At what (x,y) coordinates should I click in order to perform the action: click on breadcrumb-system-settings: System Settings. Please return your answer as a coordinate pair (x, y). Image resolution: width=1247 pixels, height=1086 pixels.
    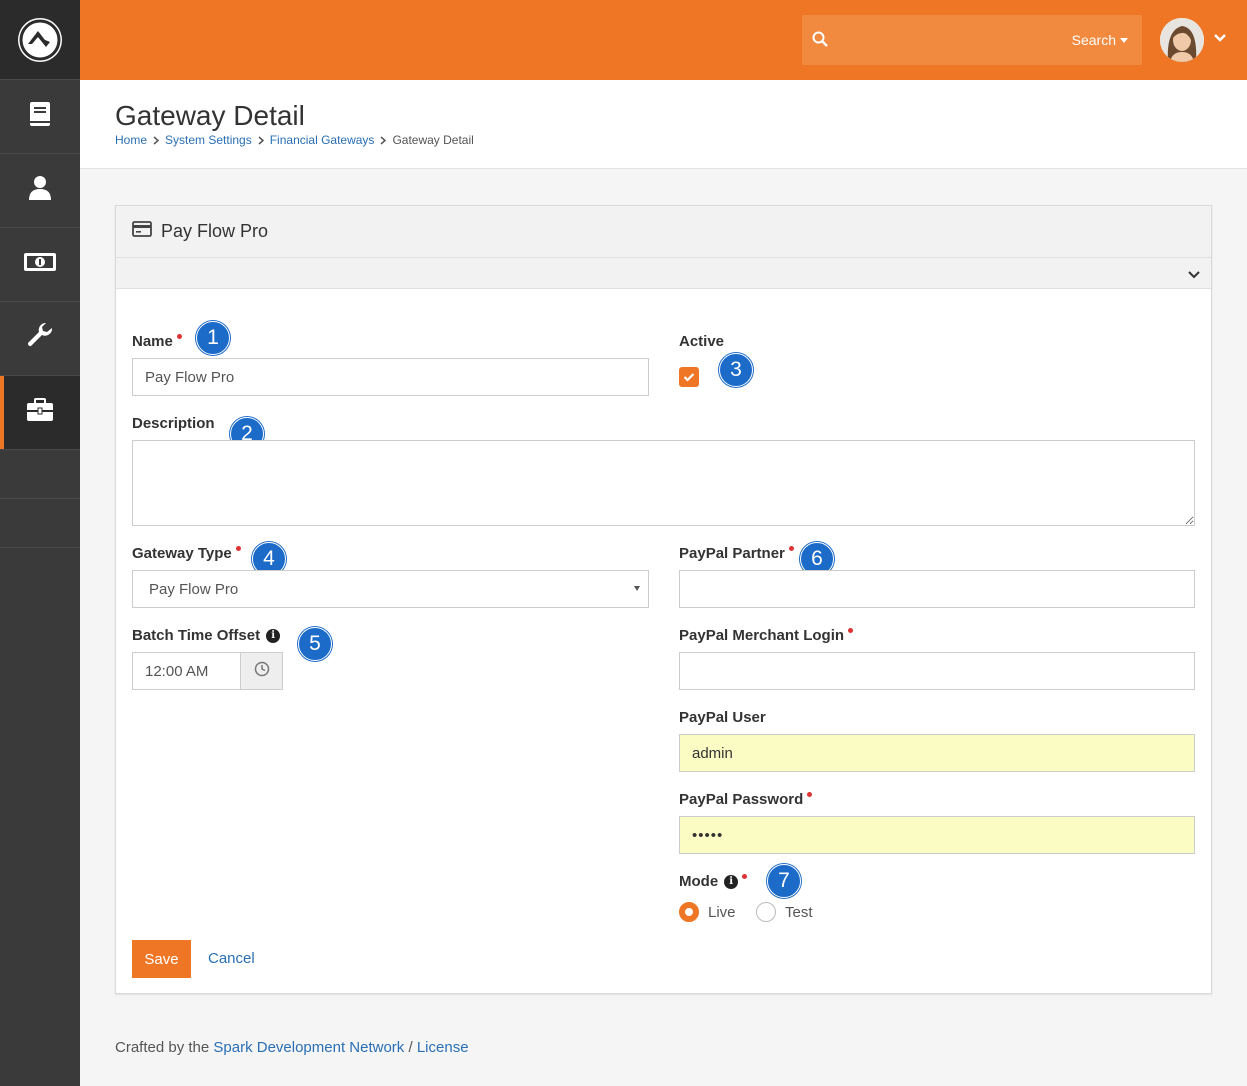
    Looking at the image, I should click on (208, 140).